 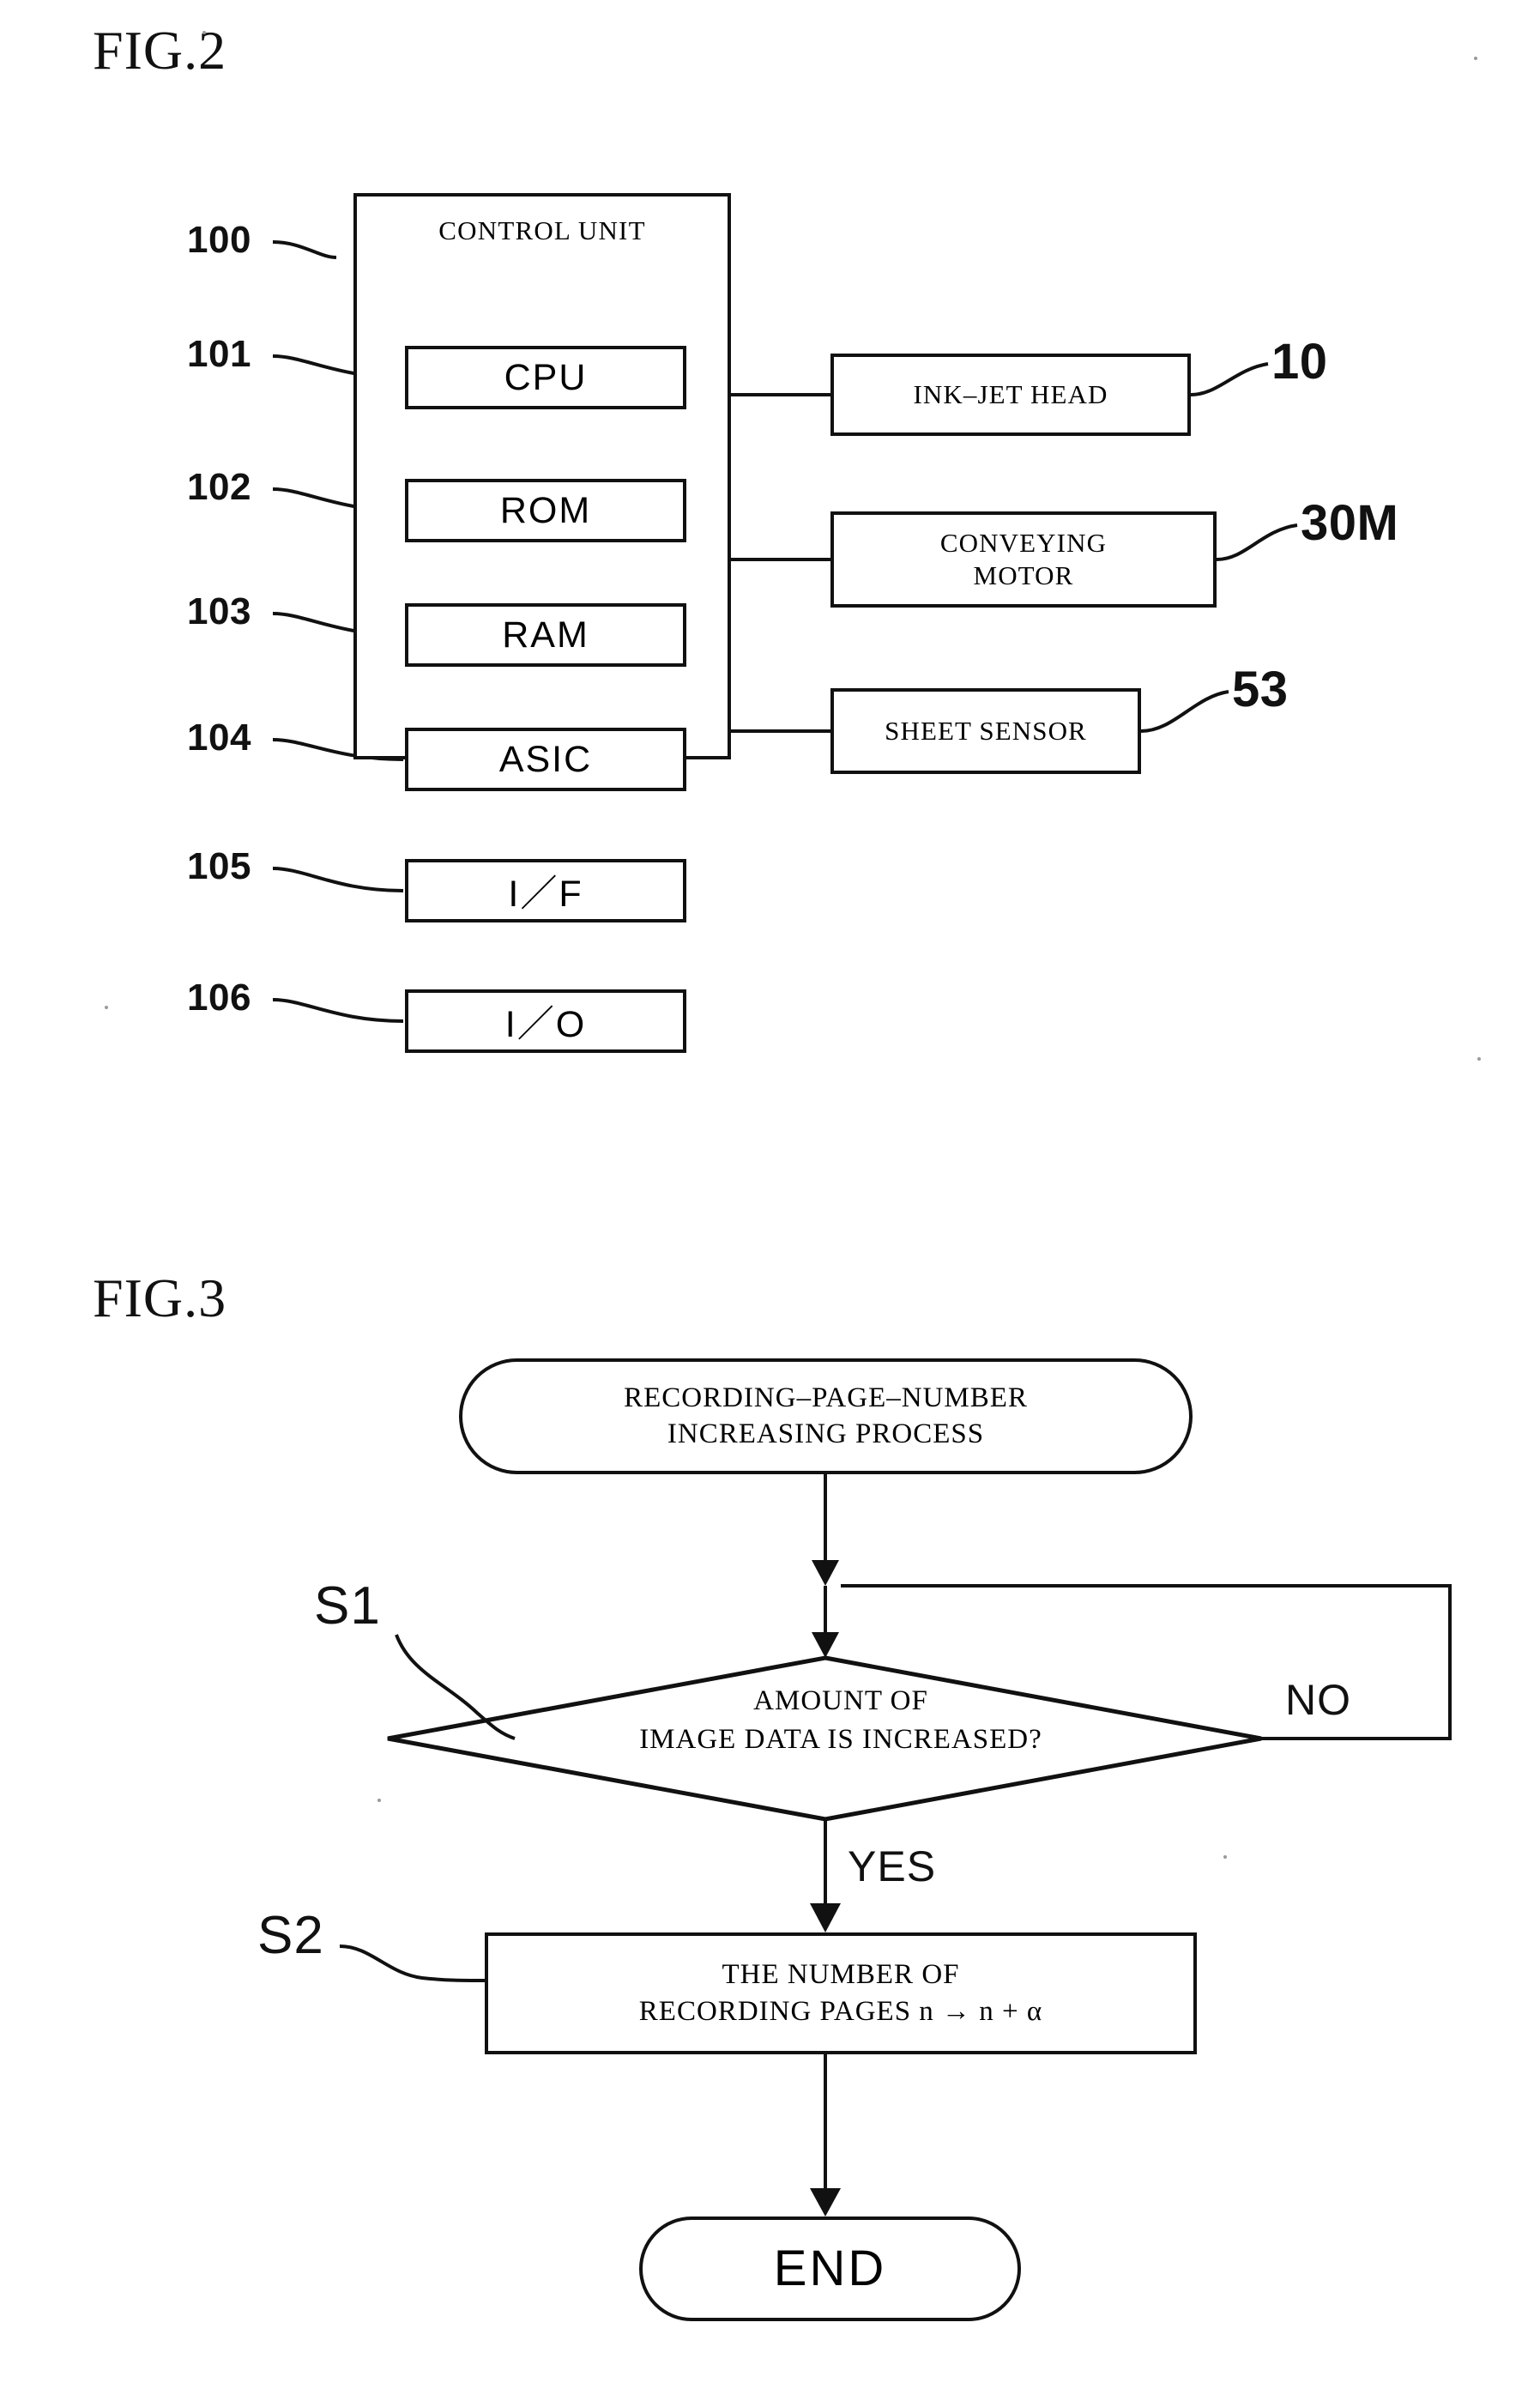 I want to click on peripheral-box-conveying-motor: CONVEYING MOTOR, so click(x=1023, y=559).